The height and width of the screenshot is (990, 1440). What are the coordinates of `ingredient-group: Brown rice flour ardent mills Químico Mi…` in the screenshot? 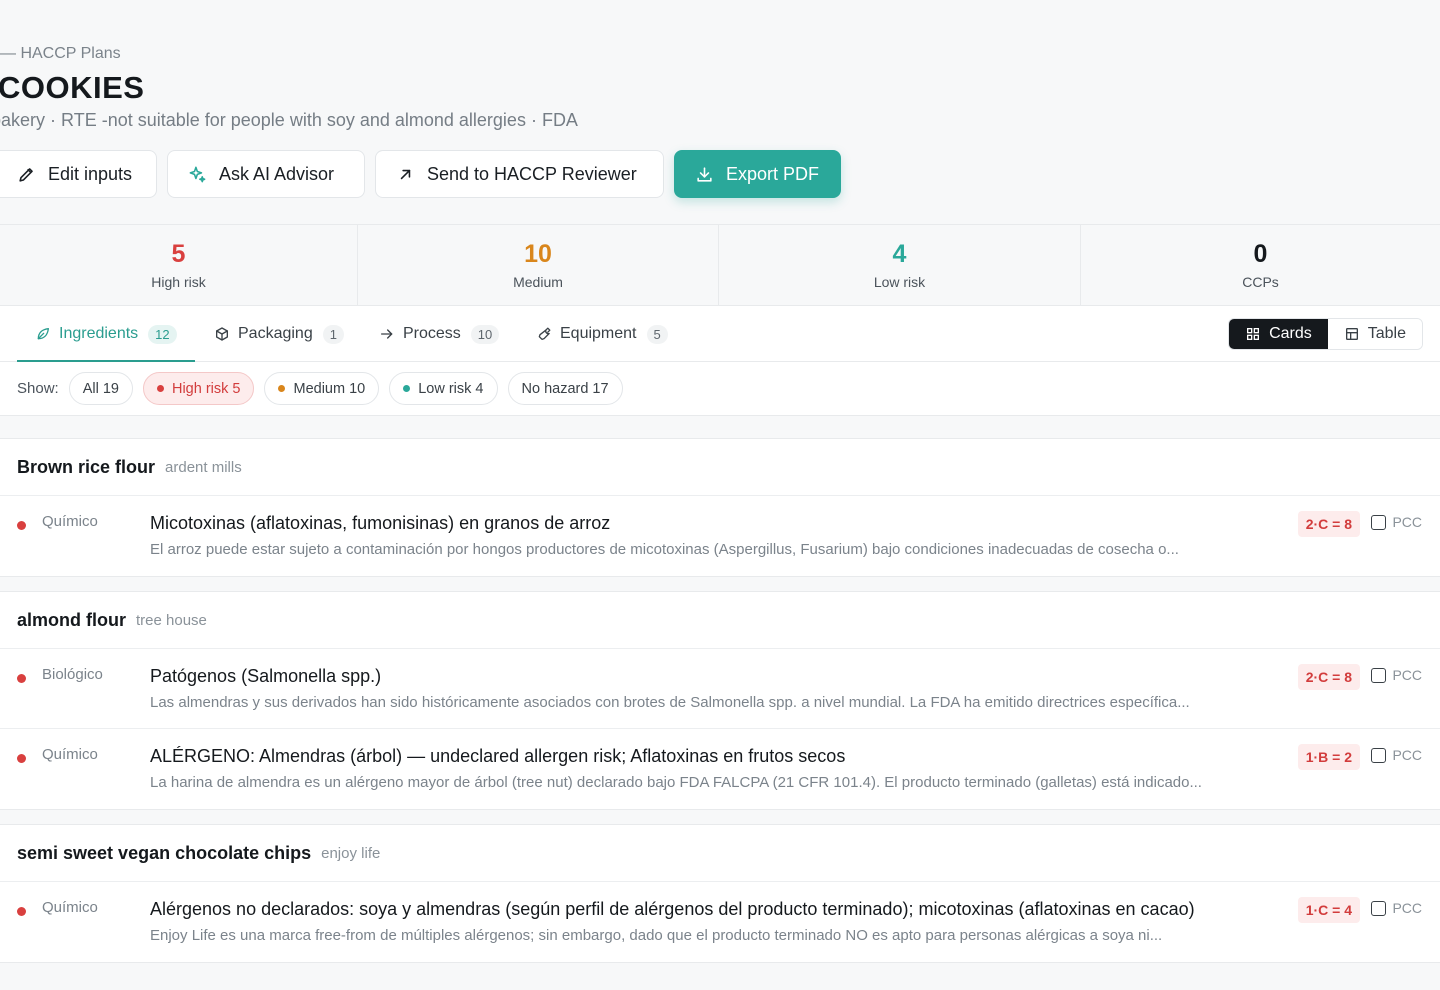 It's located at (720, 507).